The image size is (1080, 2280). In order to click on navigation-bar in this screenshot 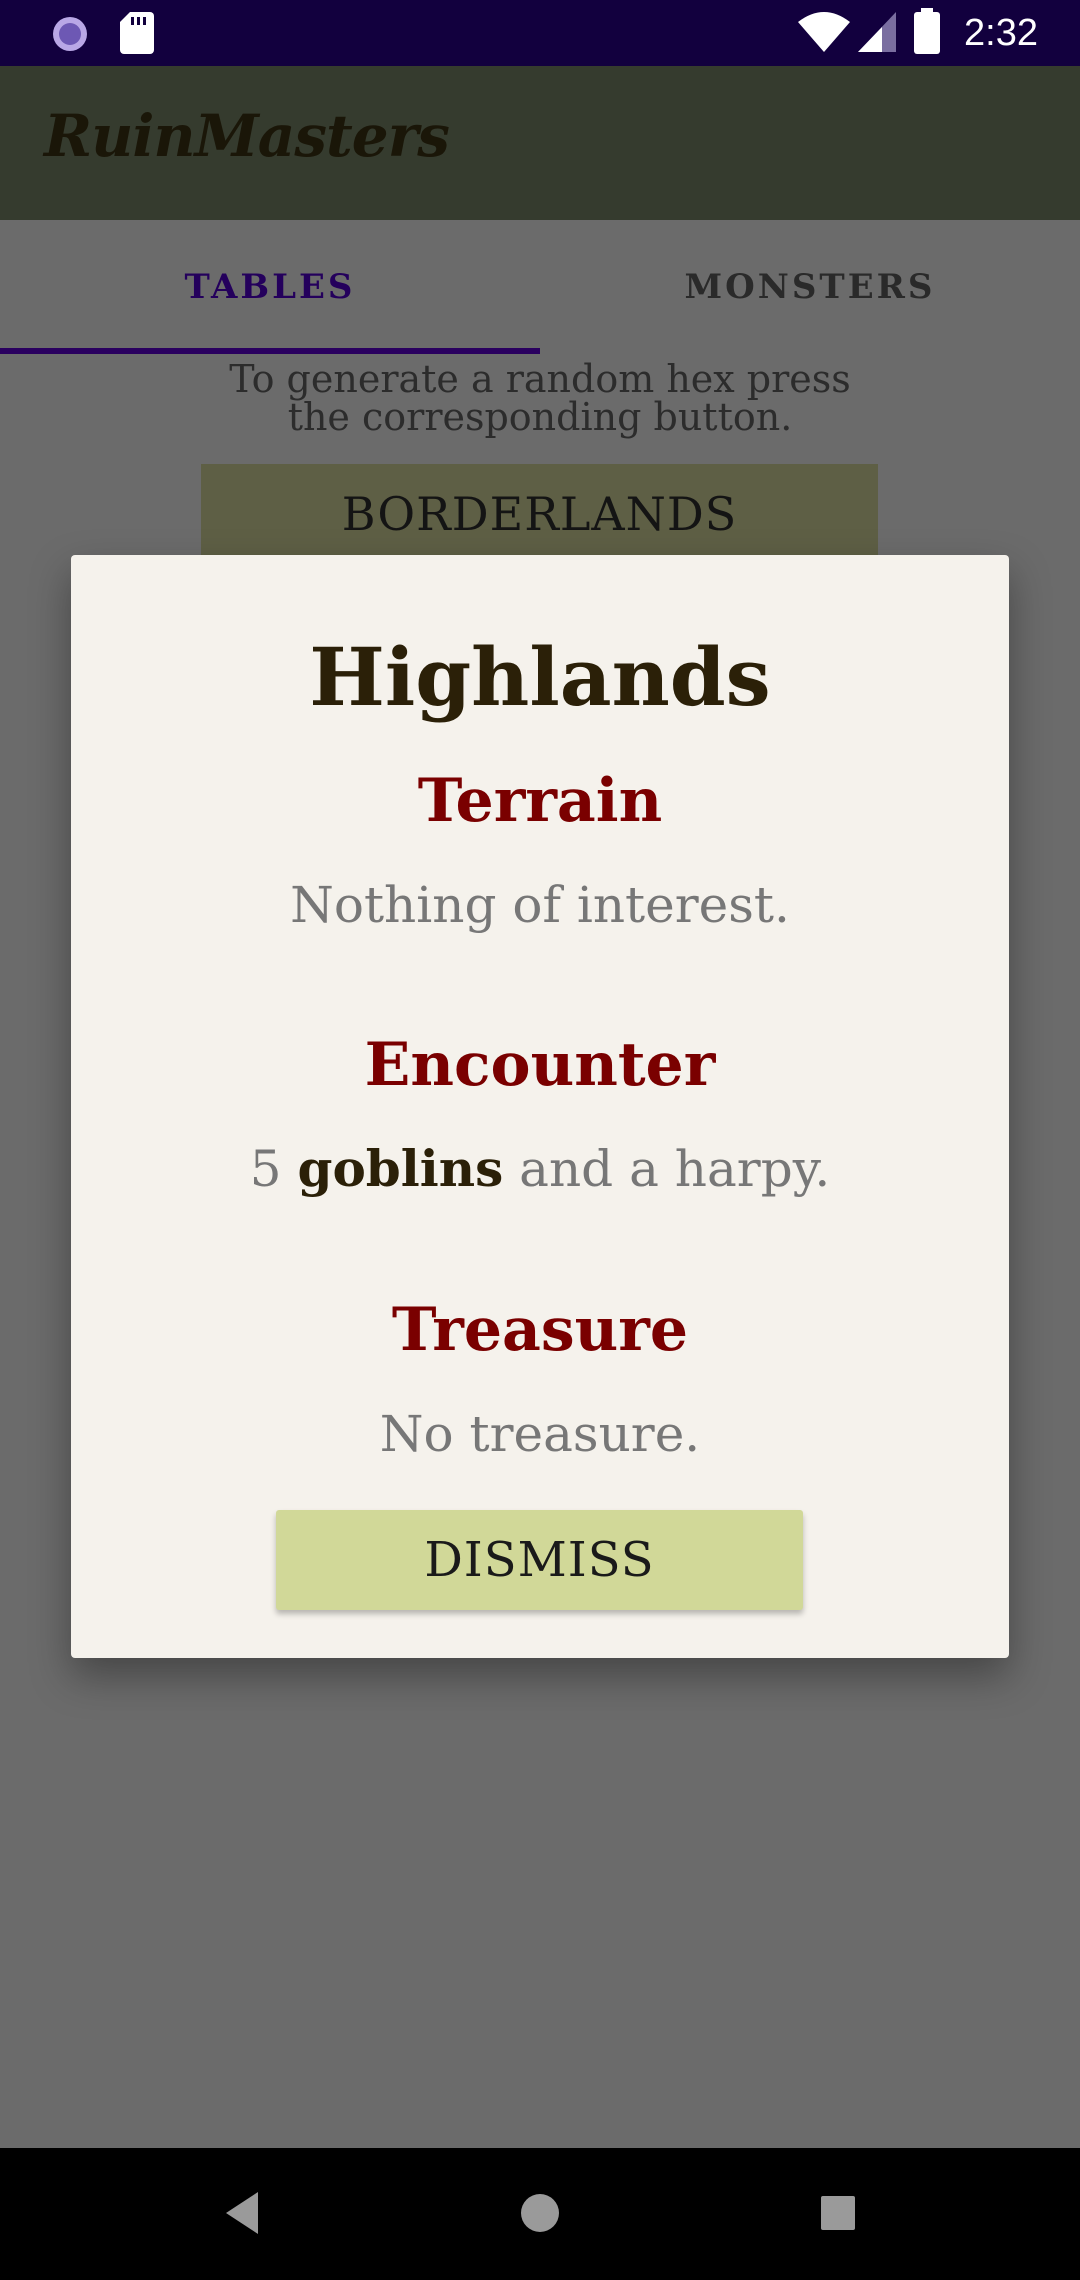, I will do `click(540, 2214)`.